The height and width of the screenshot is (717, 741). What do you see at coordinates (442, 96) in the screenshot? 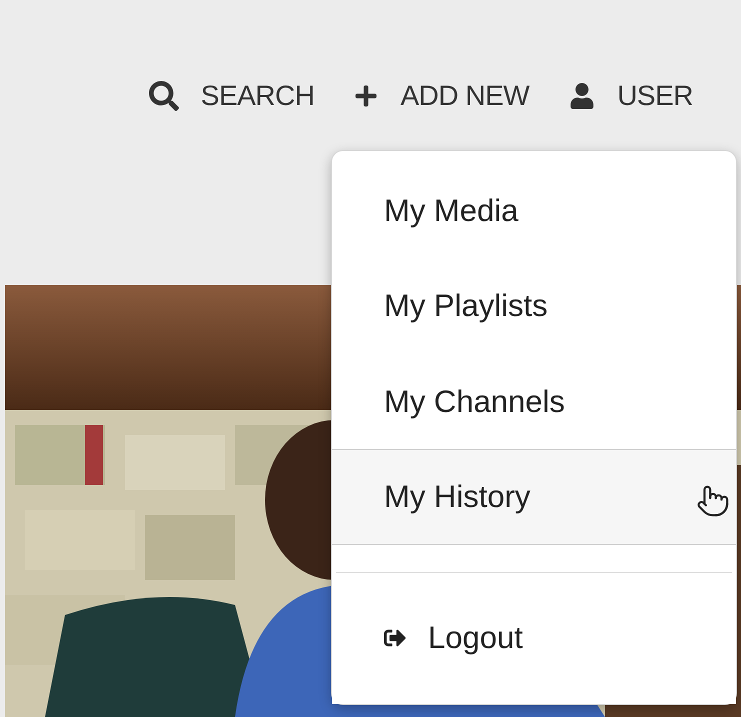
I see `nav-link: ADD NEW` at bounding box center [442, 96].